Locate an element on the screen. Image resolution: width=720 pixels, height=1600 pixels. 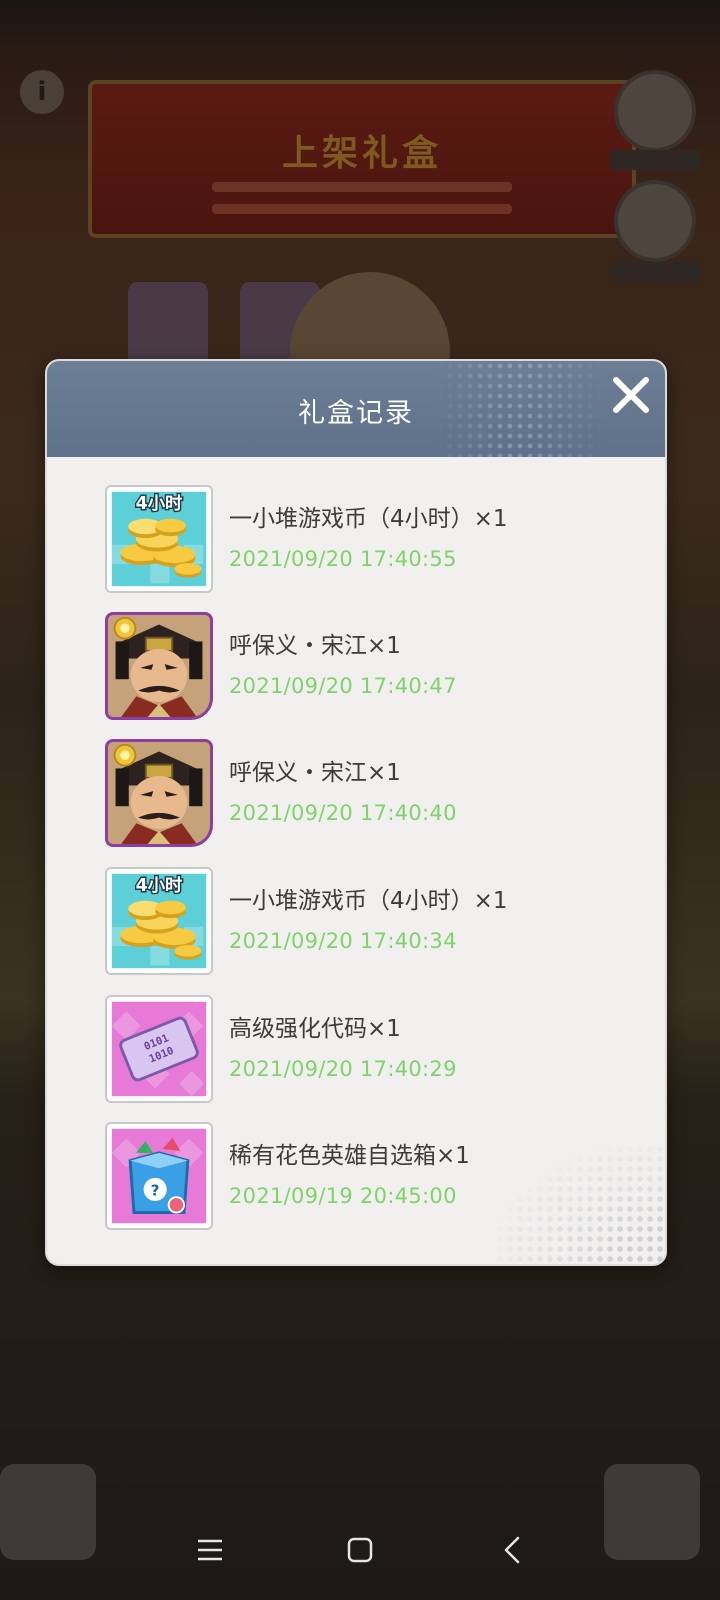
list-item: ? 稀有花色英雄自选箱×1 2021/09/19 20:45:00 is located at coordinates (365, 1177).